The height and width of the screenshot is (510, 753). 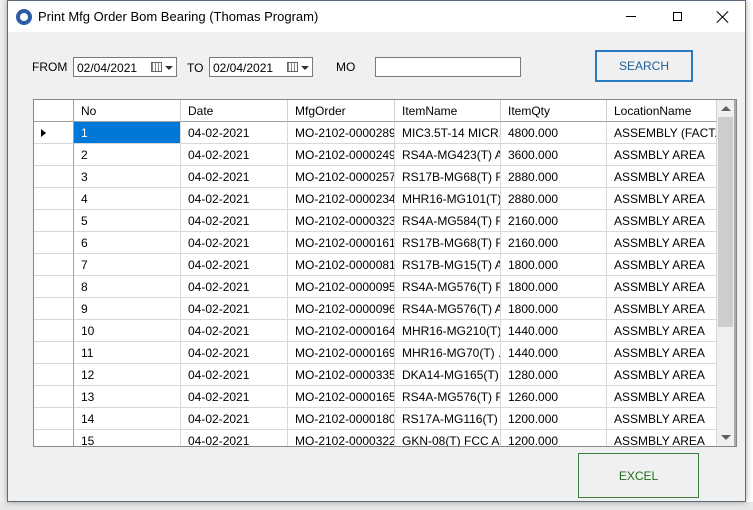 What do you see at coordinates (127, 419) in the screenshot?
I see `table-cell-col-no: 14` at bounding box center [127, 419].